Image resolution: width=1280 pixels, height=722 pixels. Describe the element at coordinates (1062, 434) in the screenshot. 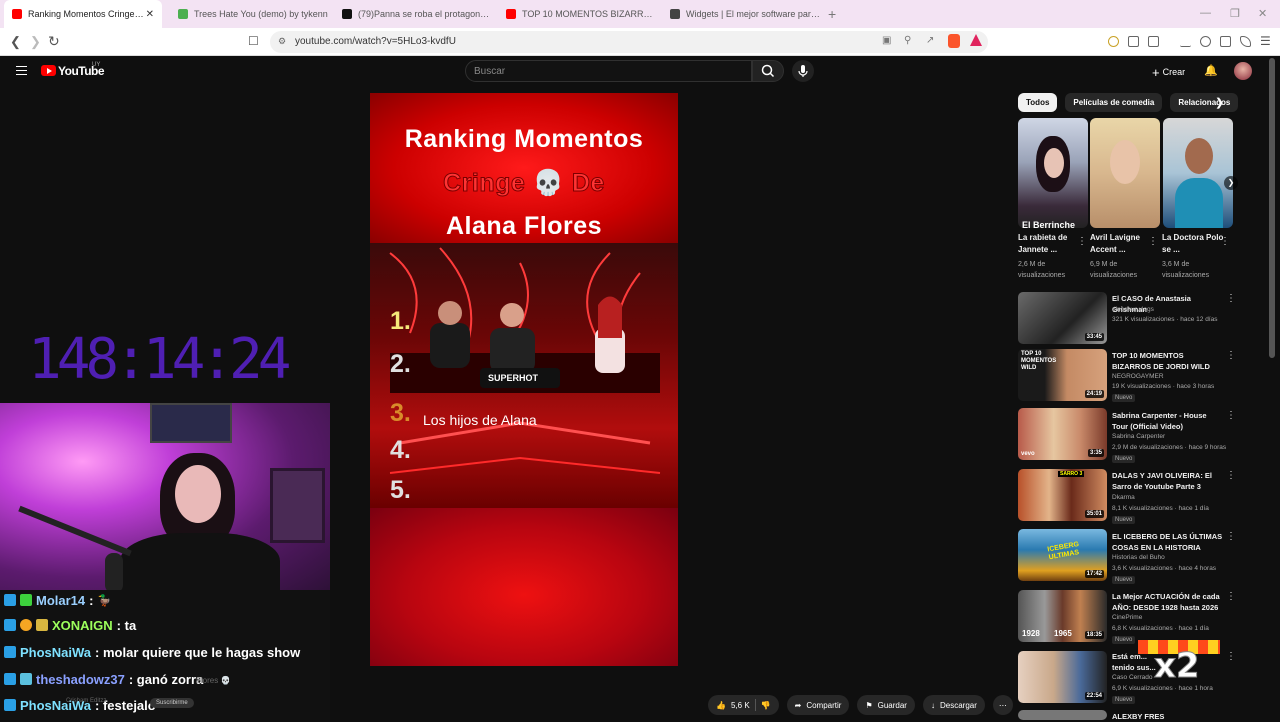

I see `video-thumbnail: vevo 3:35` at that location.